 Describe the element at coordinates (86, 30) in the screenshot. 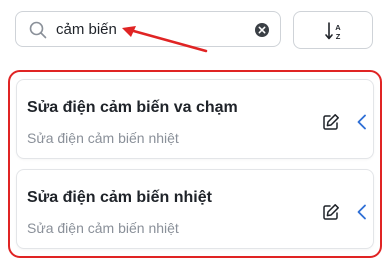

I see `search-input-value: cảm biến` at that location.